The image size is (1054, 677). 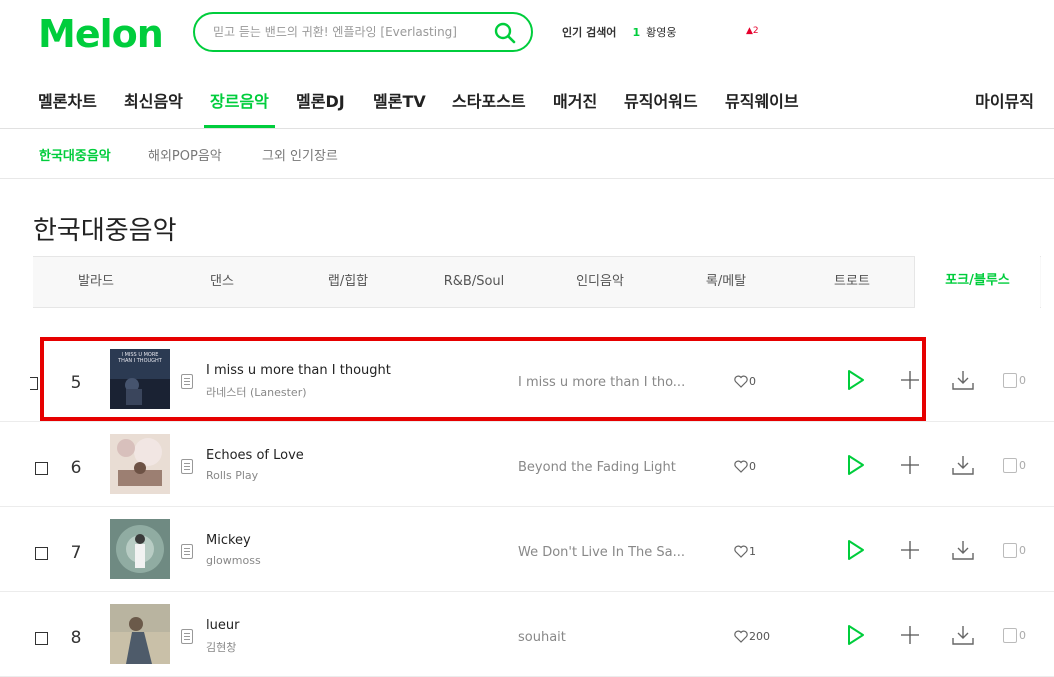 What do you see at coordinates (474, 282) in the screenshot?
I see `genre-tab-rnb: R&B/Soul` at bounding box center [474, 282].